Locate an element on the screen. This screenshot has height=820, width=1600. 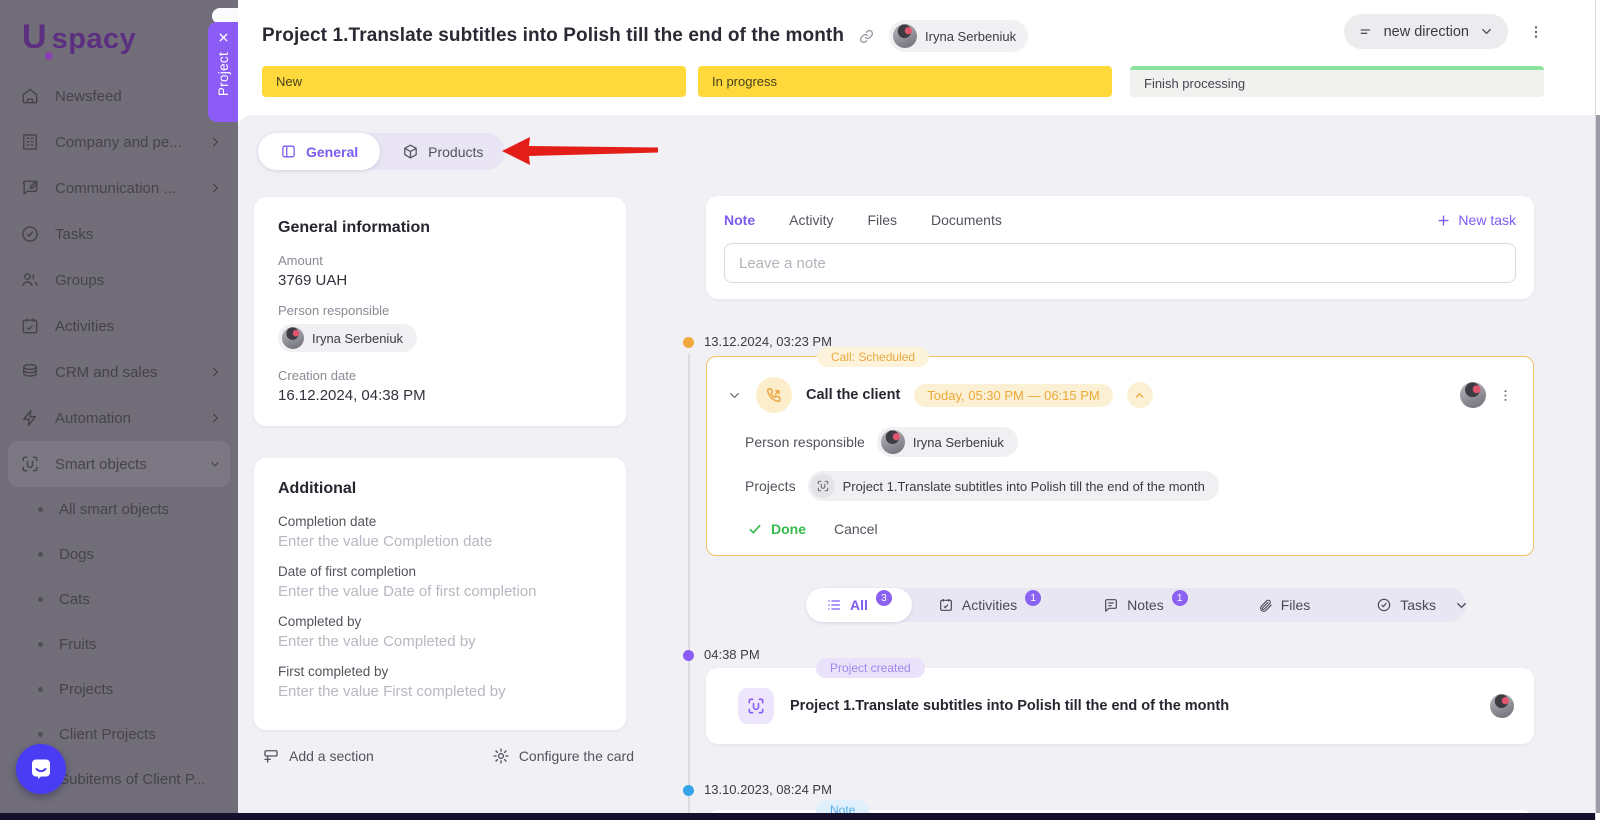
filter-files: Files is located at coordinates (1284, 605).